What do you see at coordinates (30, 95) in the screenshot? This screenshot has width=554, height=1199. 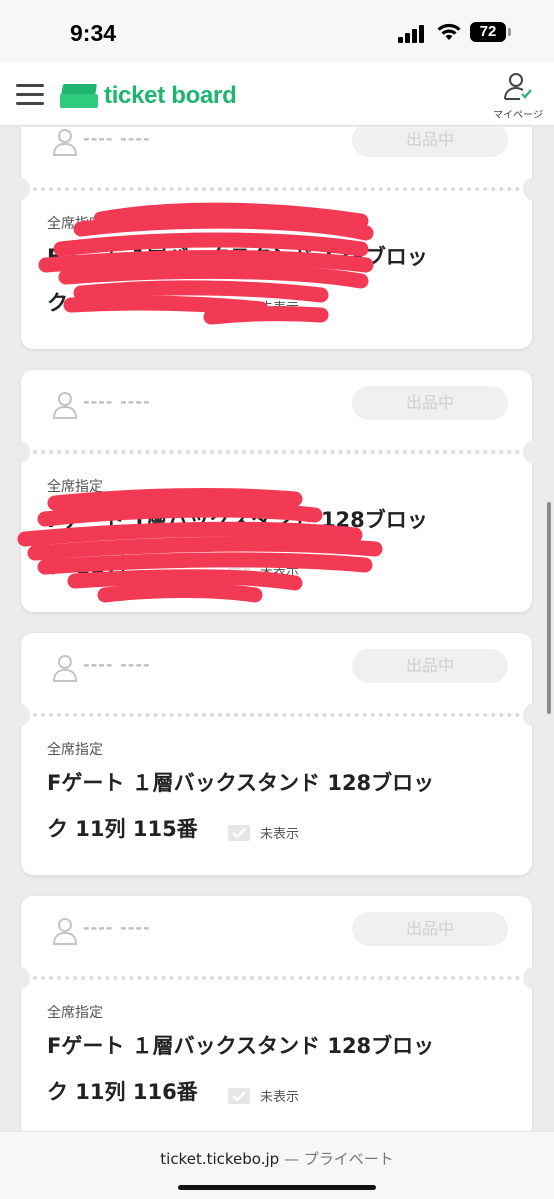 I see `hamburger-menu-icon` at bounding box center [30, 95].